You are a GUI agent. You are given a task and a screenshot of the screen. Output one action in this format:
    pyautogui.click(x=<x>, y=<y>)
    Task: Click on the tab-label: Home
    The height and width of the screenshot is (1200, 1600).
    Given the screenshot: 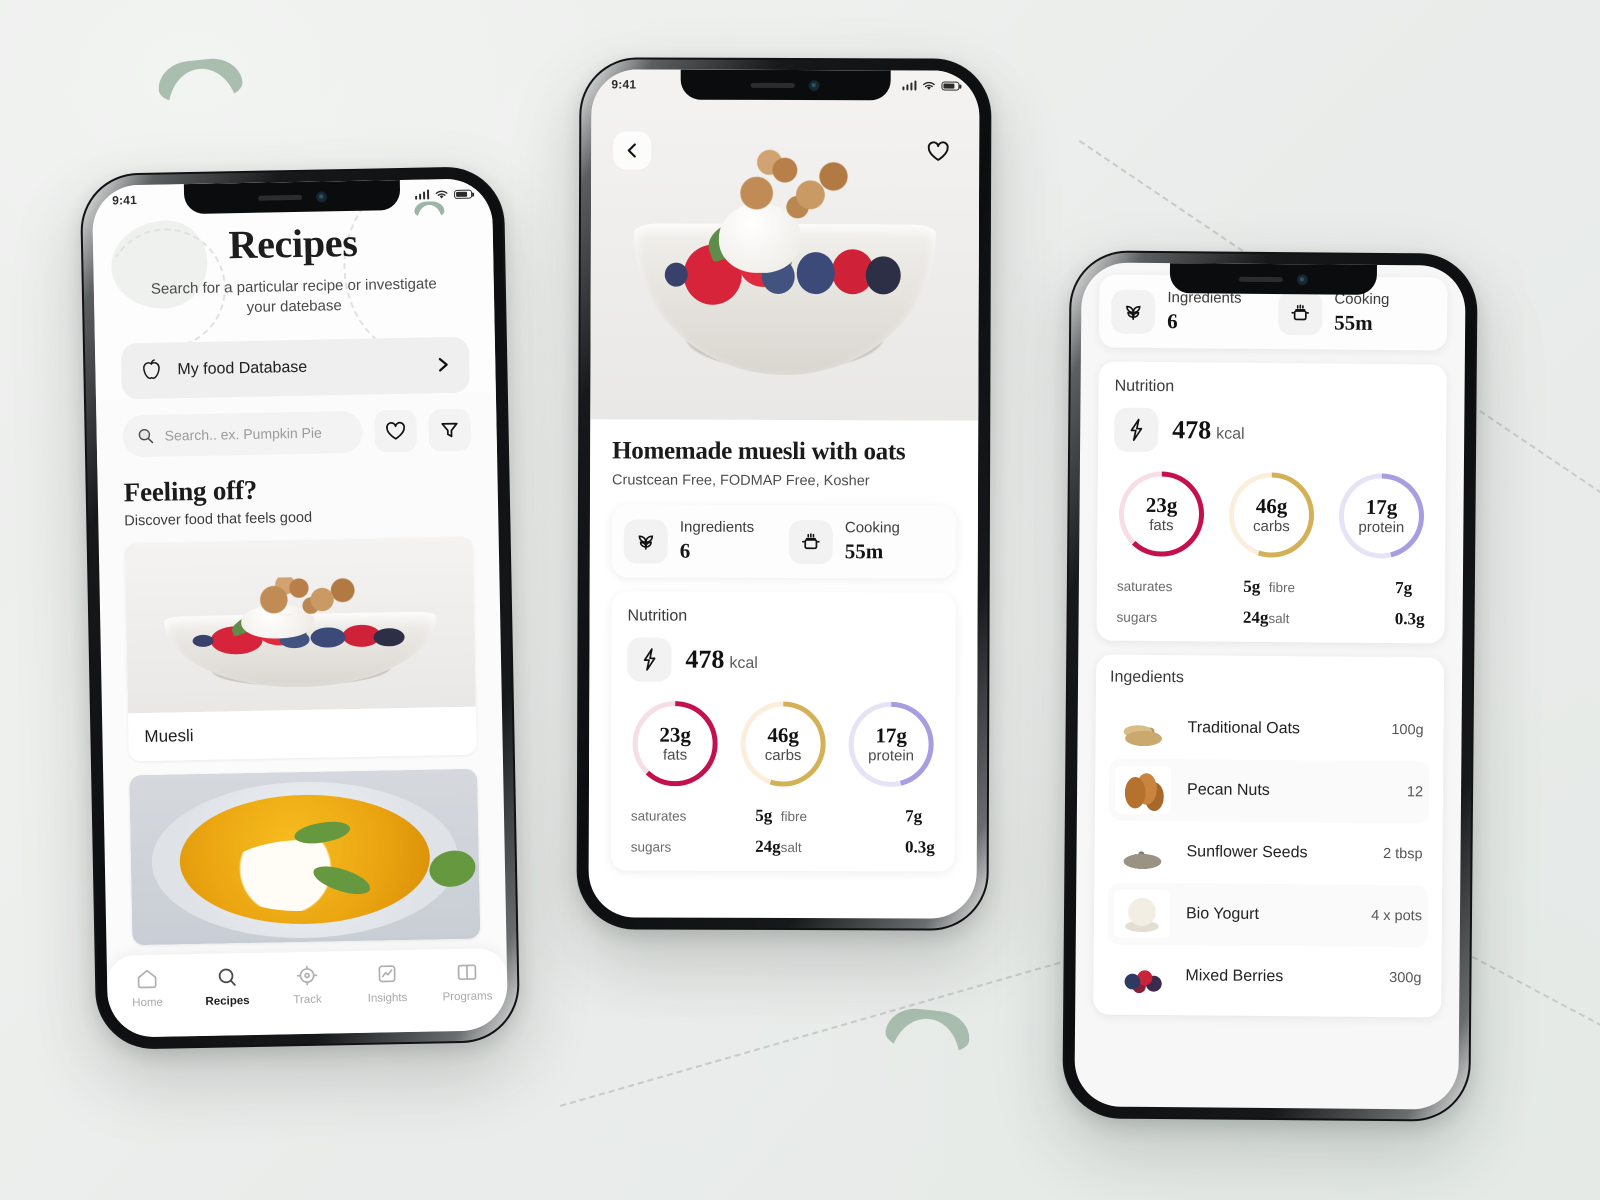 What is the action you would take?
    pyautogui.click(x=148, y=1003)
    